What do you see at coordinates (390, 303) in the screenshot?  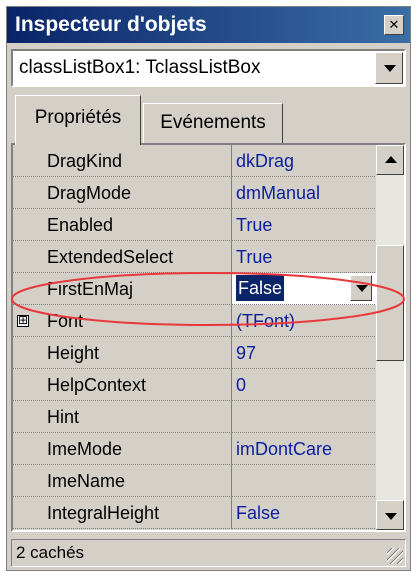 I see `scrollbar-thumb` at bounding box center [390, 303].